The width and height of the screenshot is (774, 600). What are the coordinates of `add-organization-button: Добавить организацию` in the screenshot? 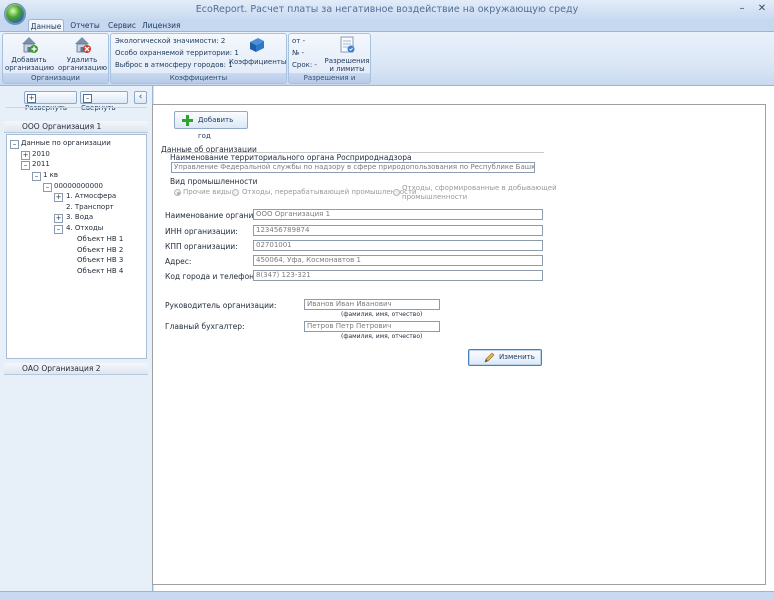 It's located at (30, 54).